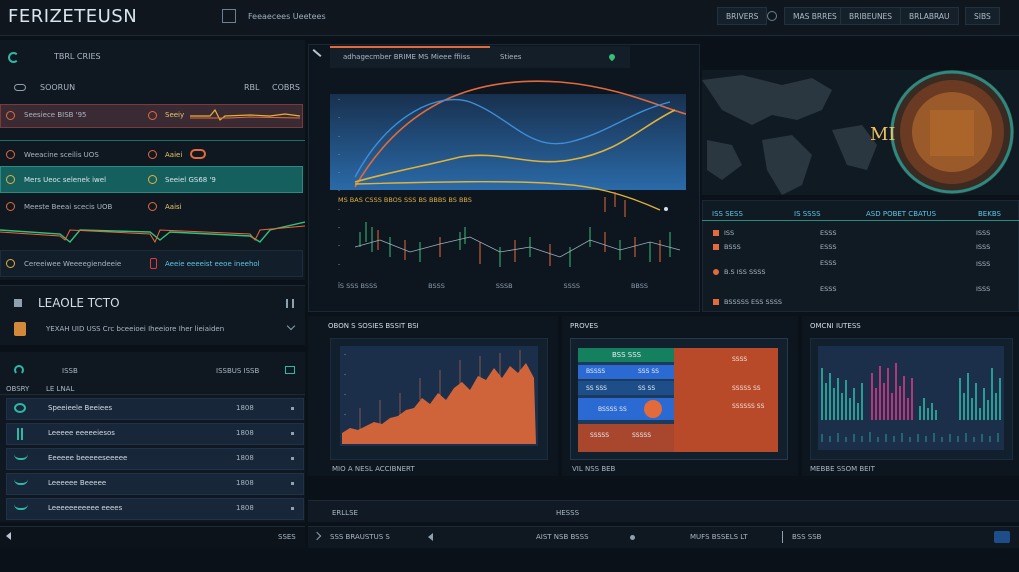 The height and width of the screenshot is (572, 1019). What do you see at coordinates (13, 57) in the screenshot?
I see `refresh-icon` at bounding box center [13, 57].